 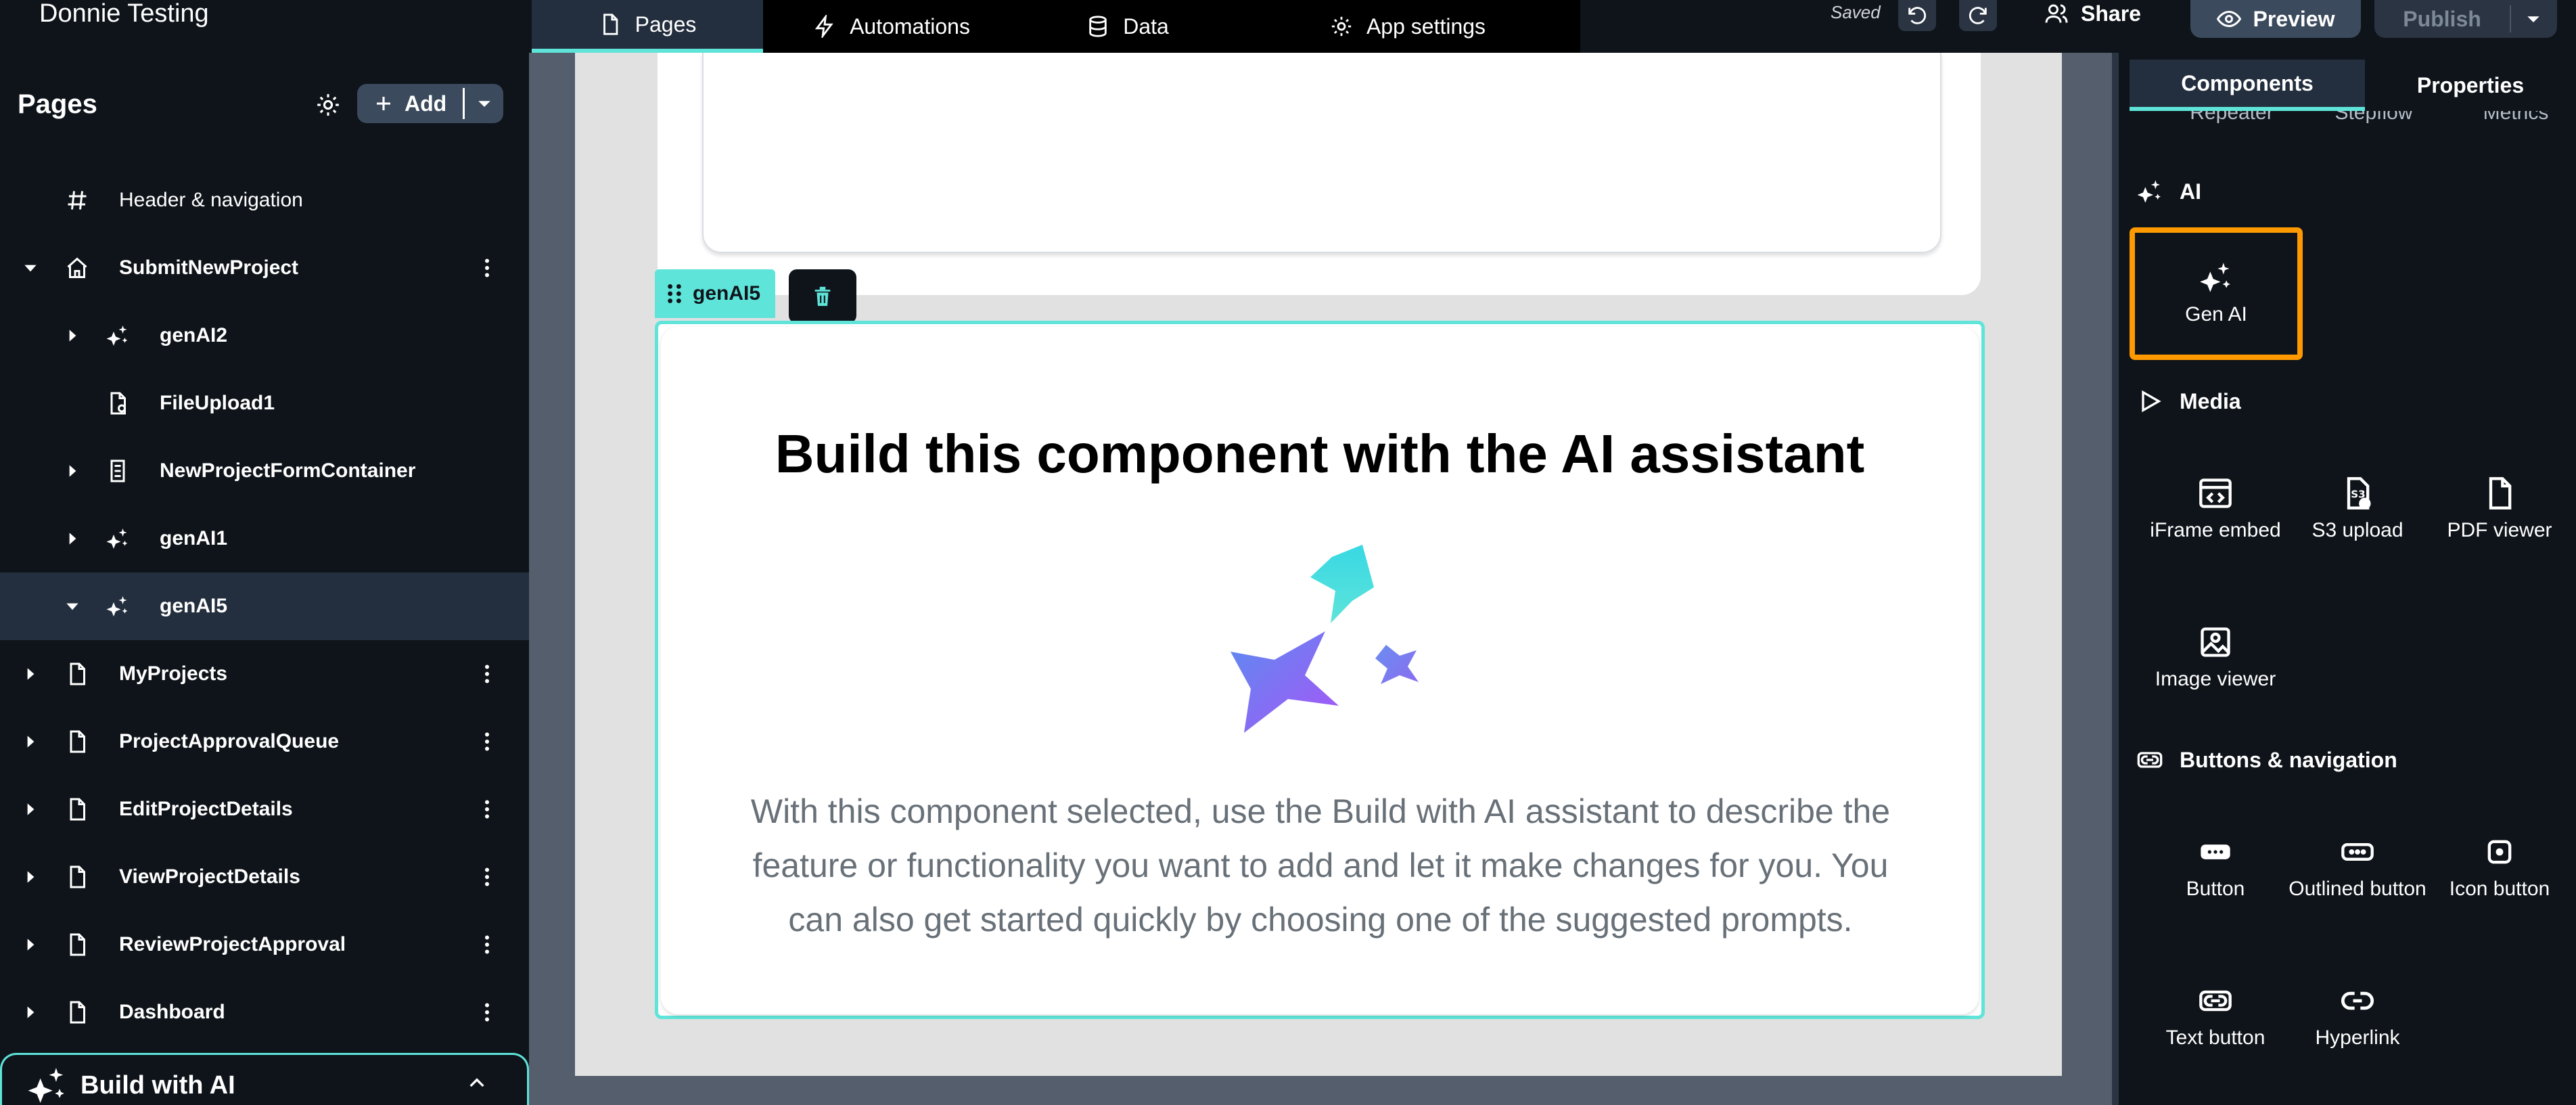 What do you see at coordinates (264, 335) in the screenshot?
I see `tree-item-genai2: genAI2` at bounding box center [264, 335].